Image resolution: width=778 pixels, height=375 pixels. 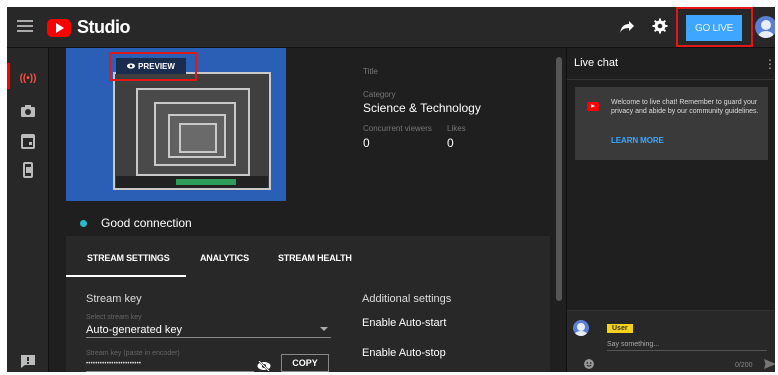 I want to click on go-live-button: GO LIVE, so click(x=714, y=28).